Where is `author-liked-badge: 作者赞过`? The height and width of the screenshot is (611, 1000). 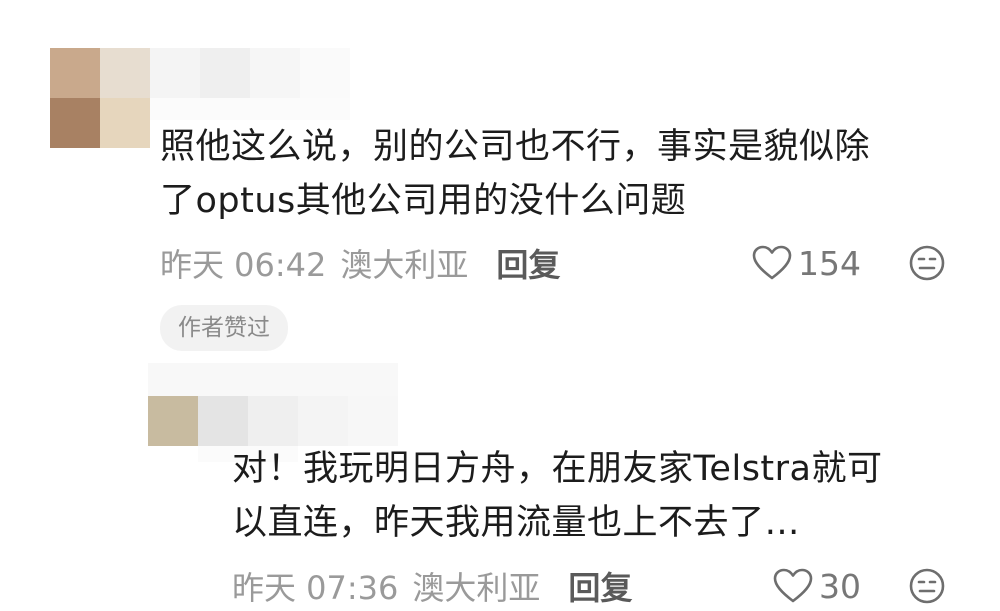
author-liked-badge: 作者赞过 is located at coordinates (224, 328).